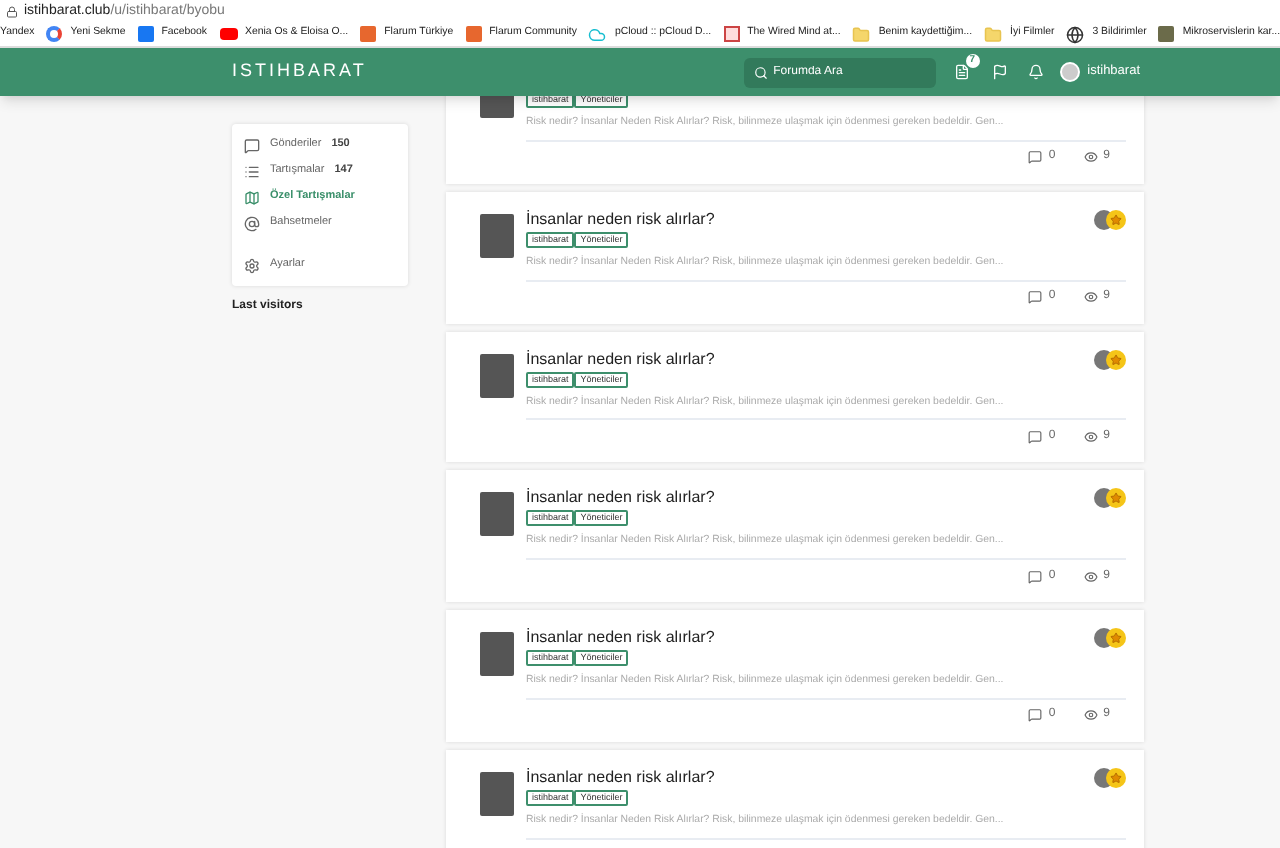 Image resolution: width=1280 pixels, height=848 pixels. What do you see at coordinates (299, 72) in the screenshot?
I see `site-logo: ISTIHBARAT` at bounding box center [299, 72].